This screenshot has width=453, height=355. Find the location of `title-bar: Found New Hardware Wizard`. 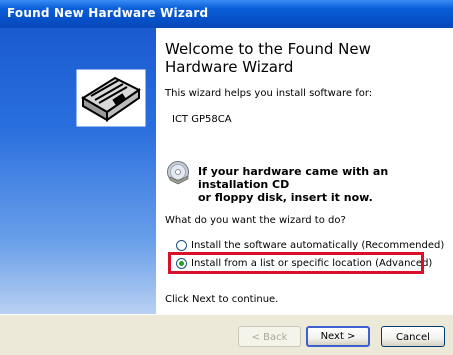

title-bar: Found New Hardware Wizard is located at coordinates (226, 14).